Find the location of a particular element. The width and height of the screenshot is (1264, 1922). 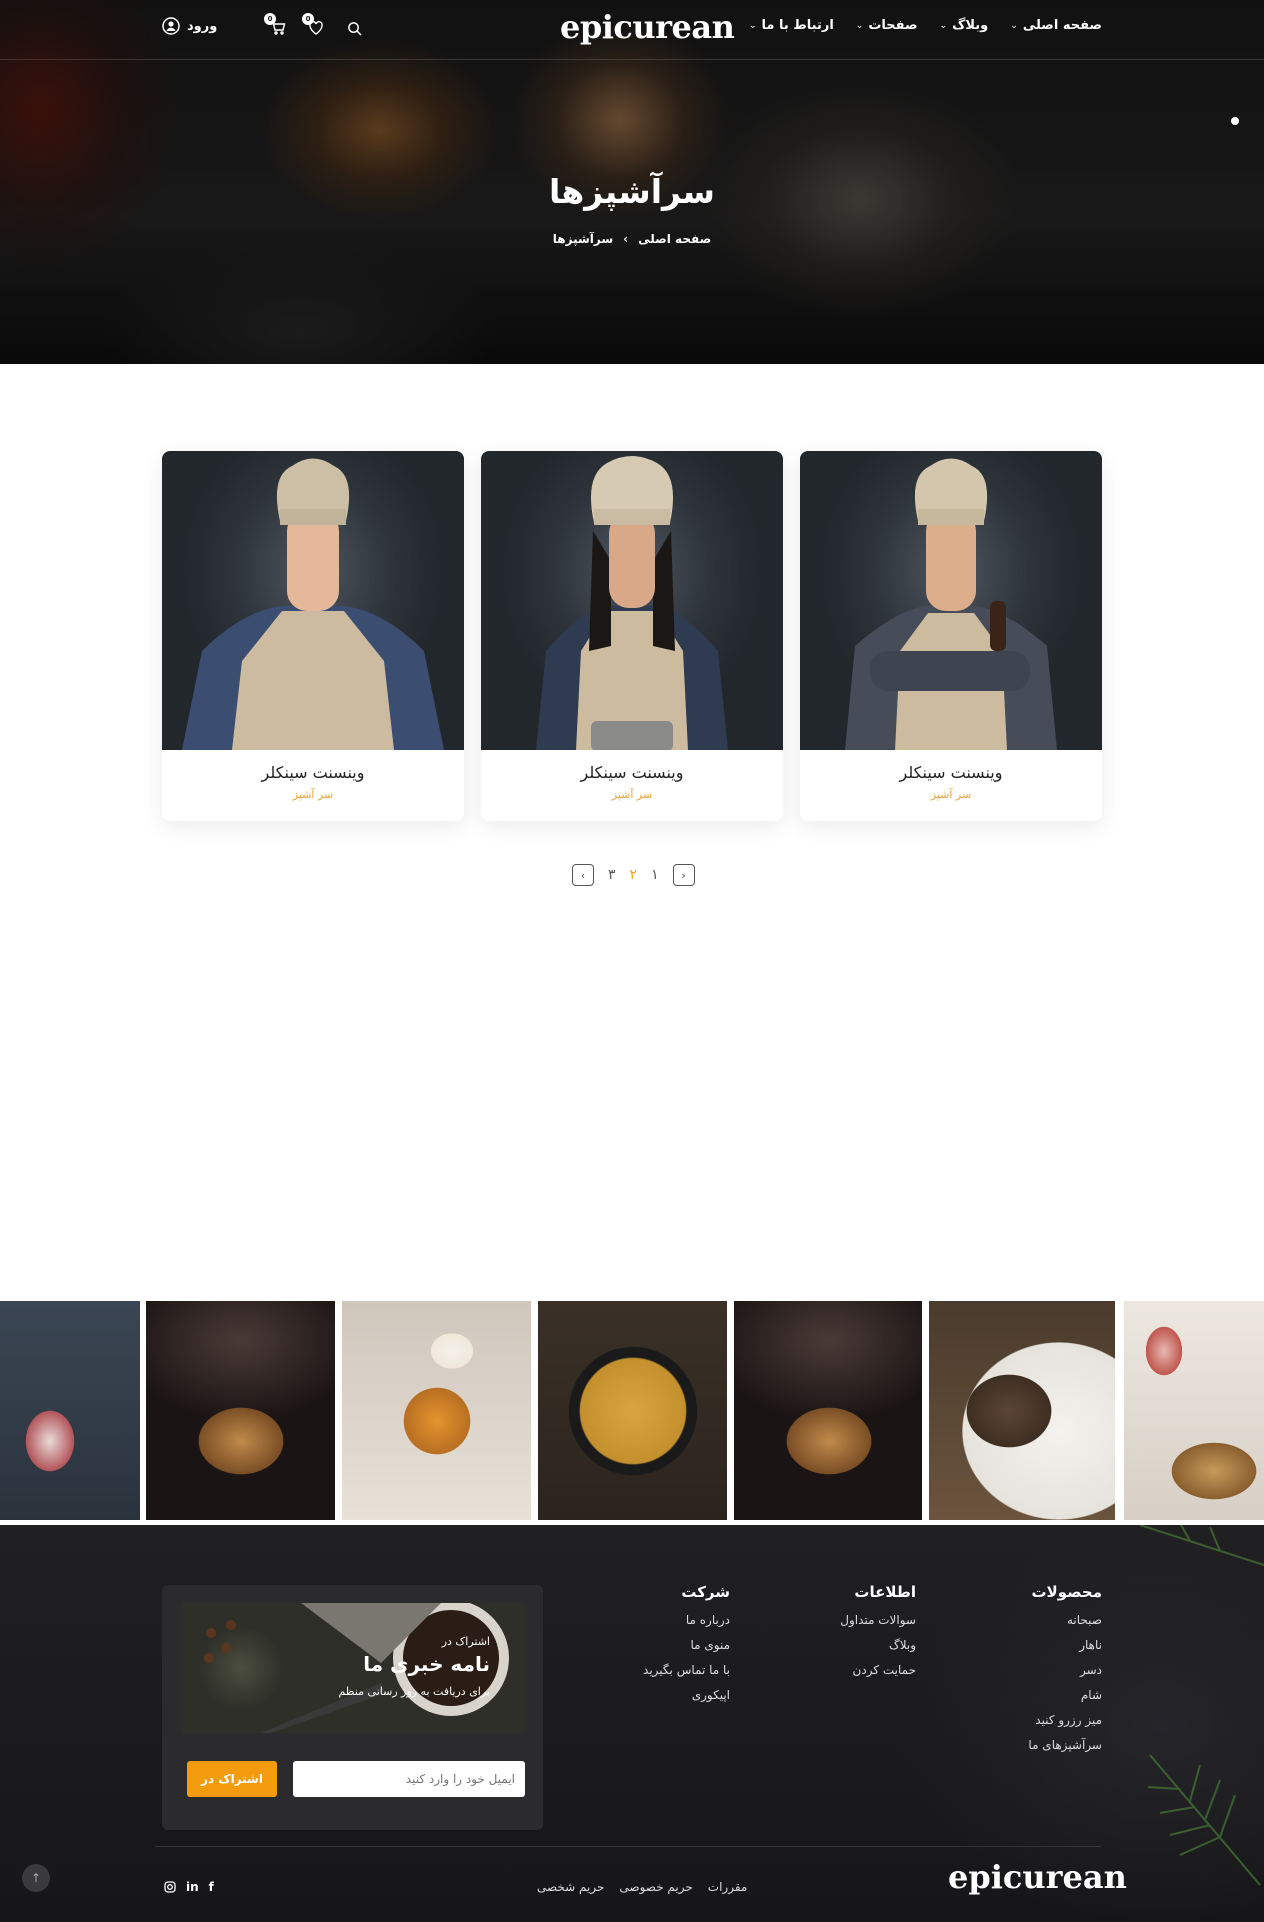

terms-link: مقررات is located at coordinates (728, 1887).